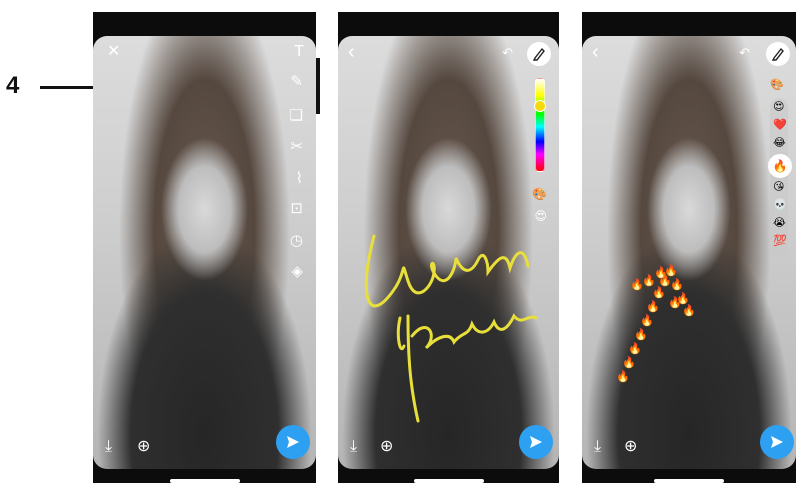 The width and height of the screenshot is (796, 483). I want to click on timer-icon: ◷, so click(296, 240).